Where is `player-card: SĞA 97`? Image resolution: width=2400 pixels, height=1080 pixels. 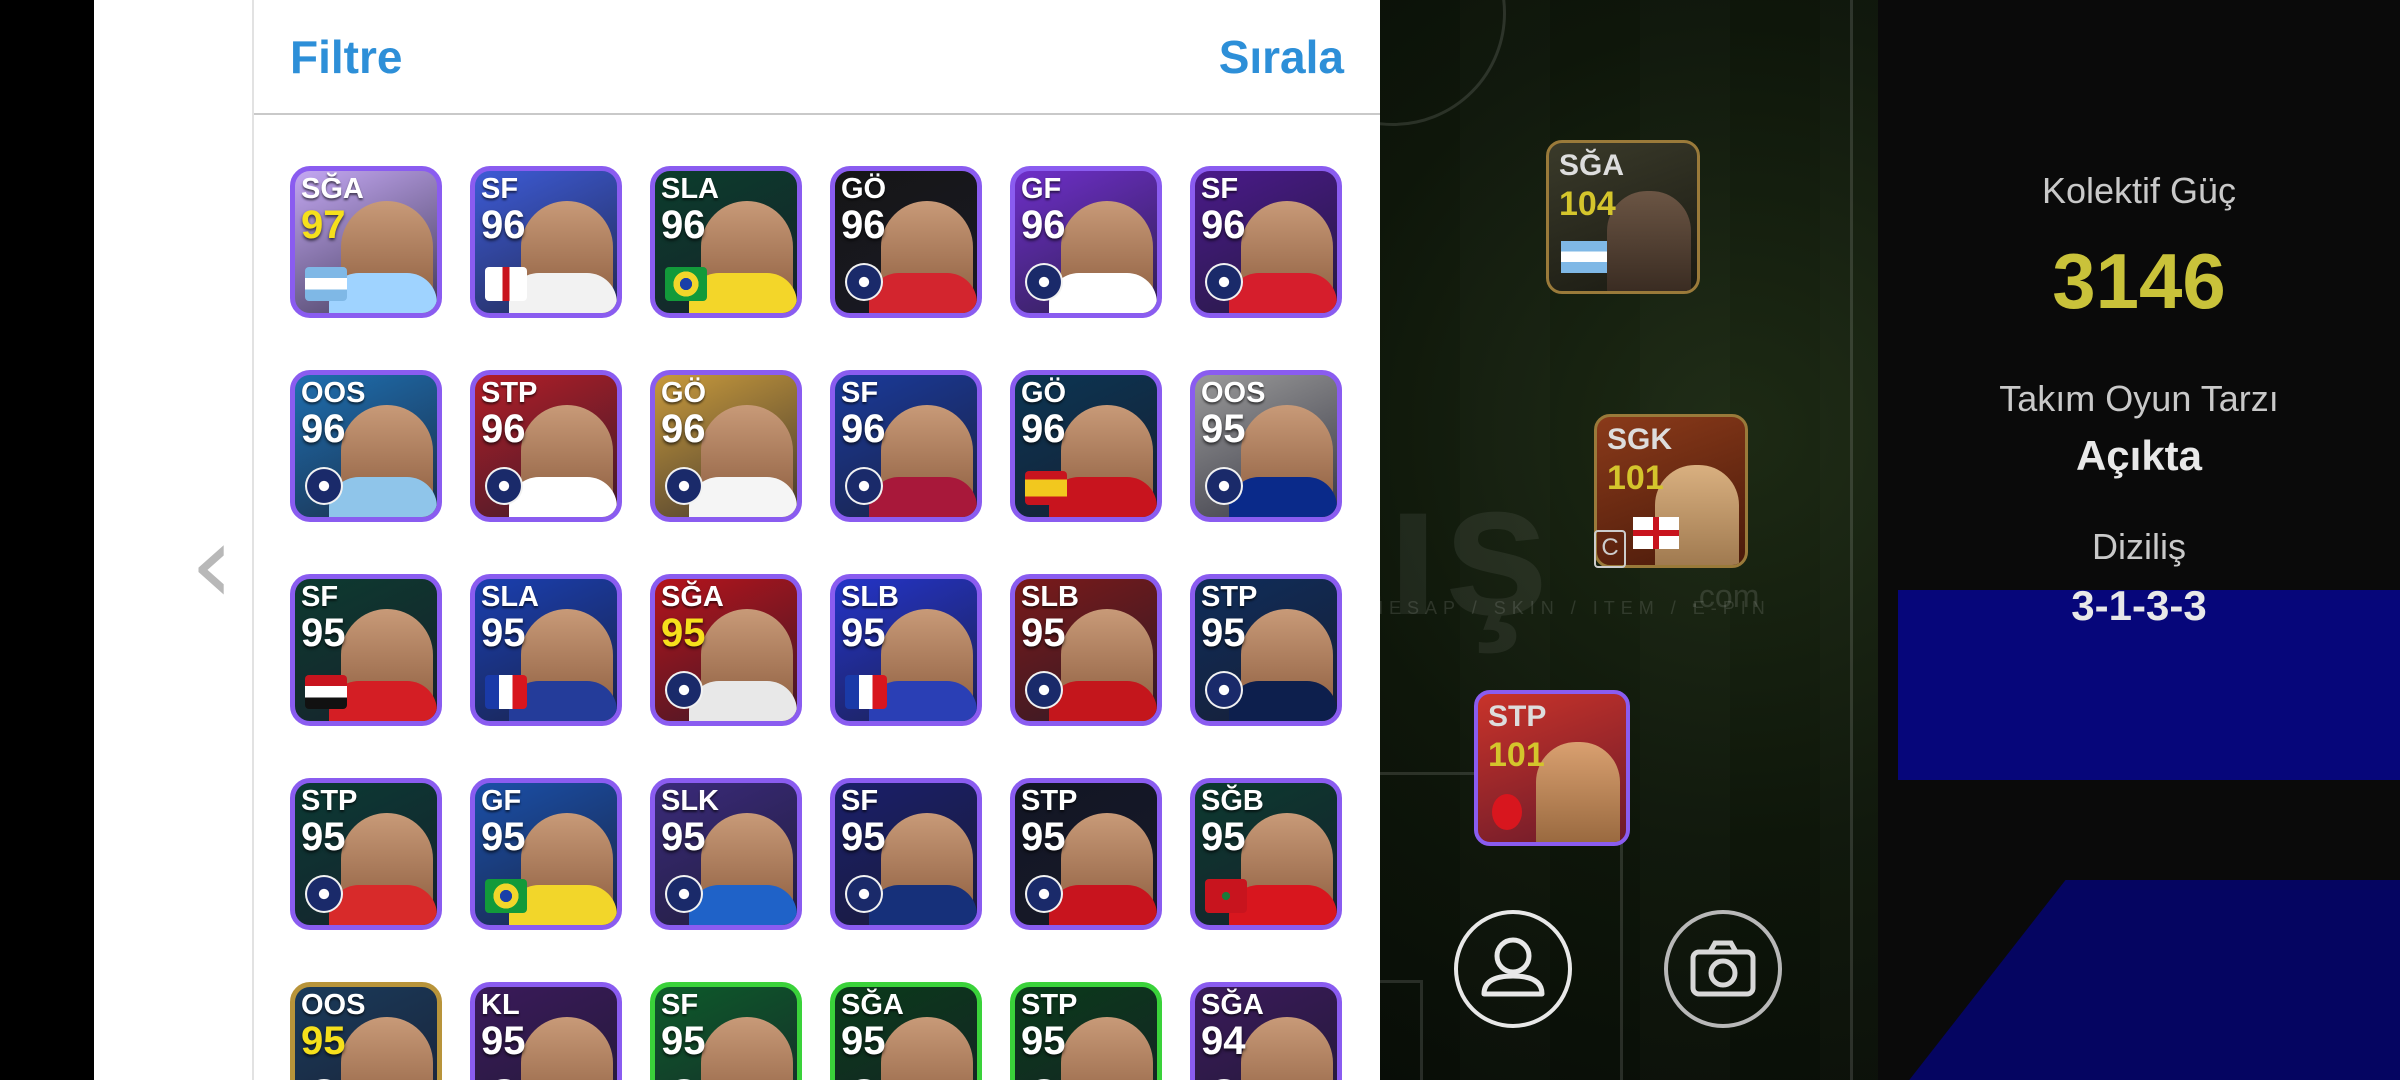
player-card: SĞA 97 is located at coordinates (366, 242).